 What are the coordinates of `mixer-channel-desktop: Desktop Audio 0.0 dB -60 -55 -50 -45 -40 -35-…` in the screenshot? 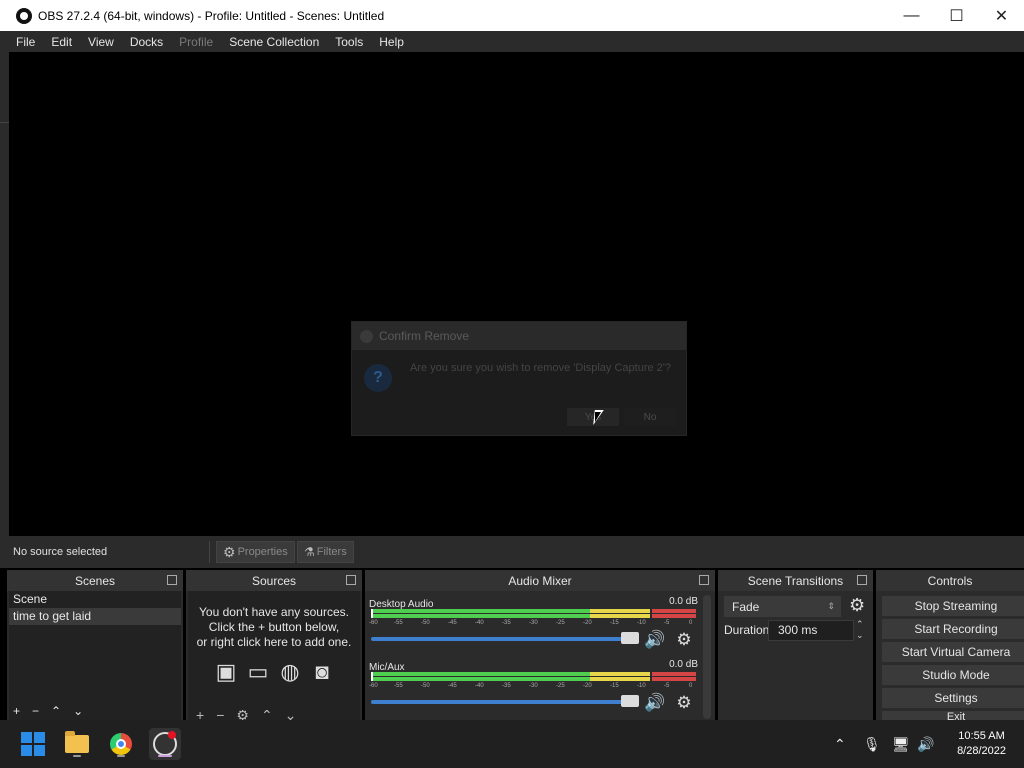 It's located at (533, 625).